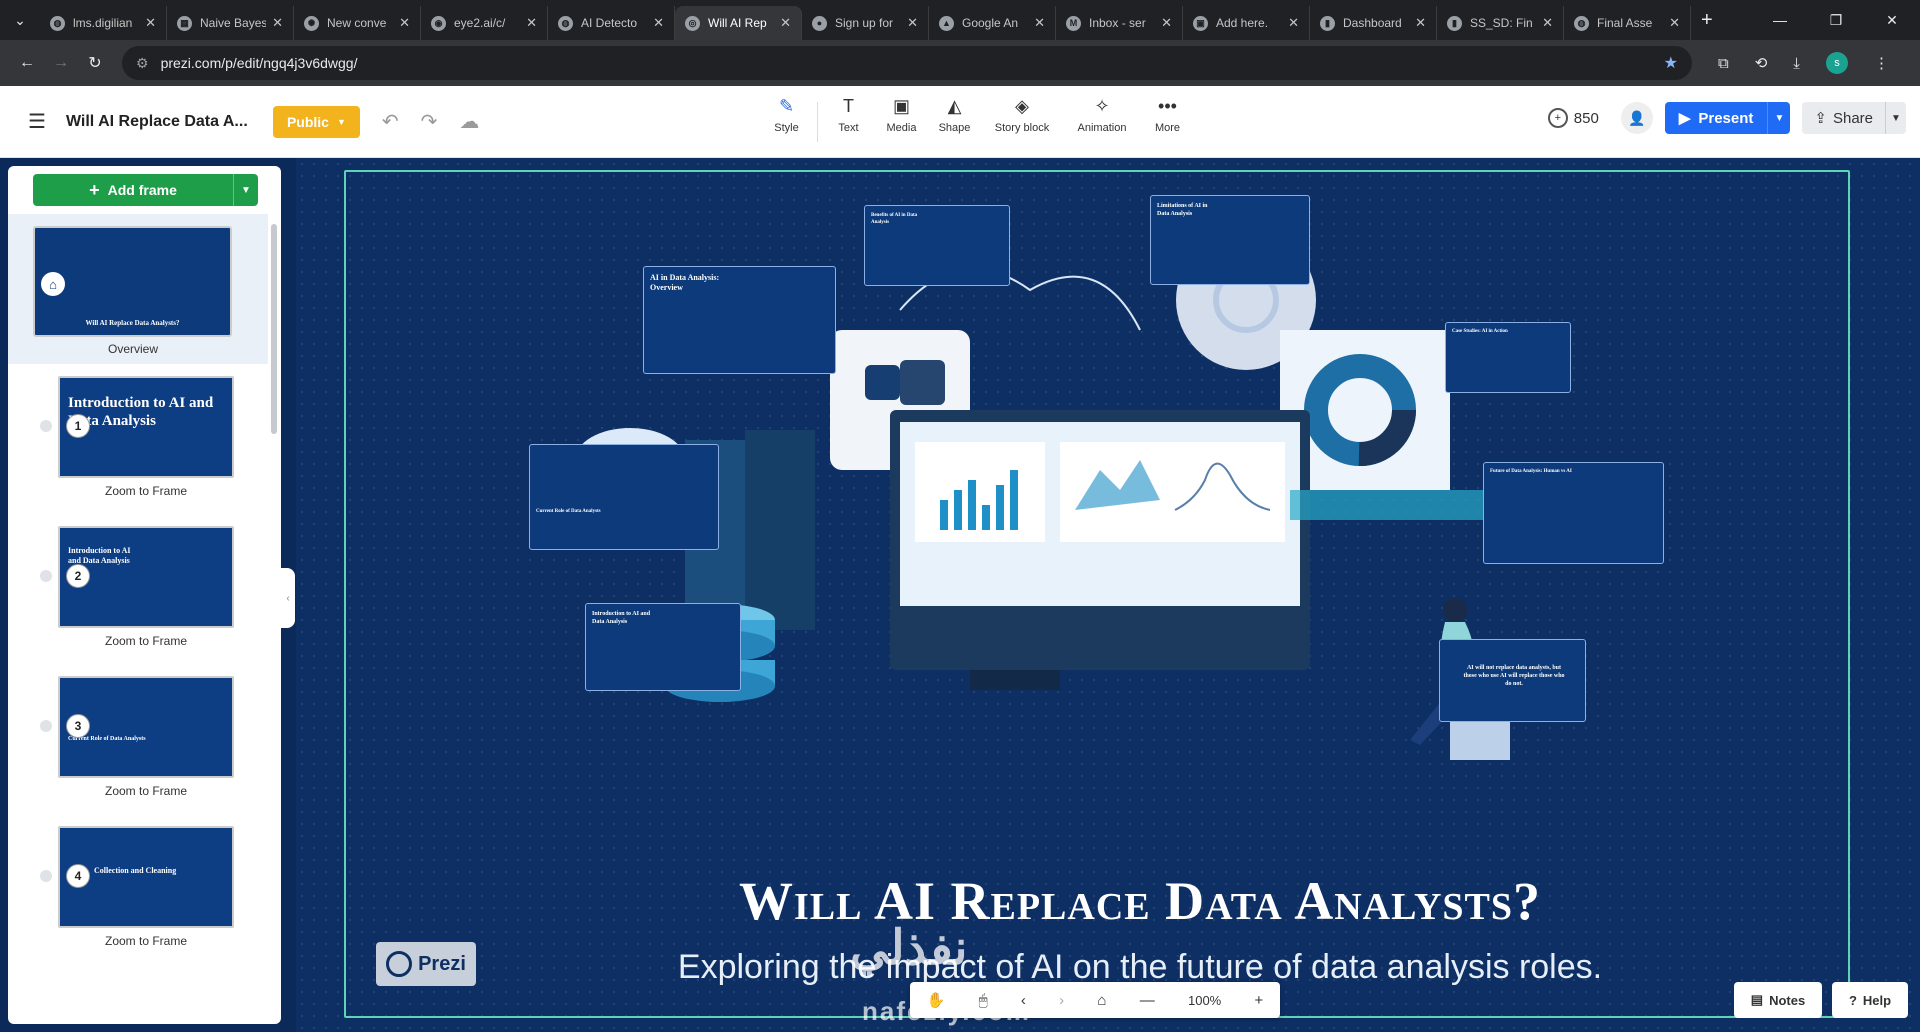  I want to click on share-button: ⇪ Share ▼, so click(1854, 118).